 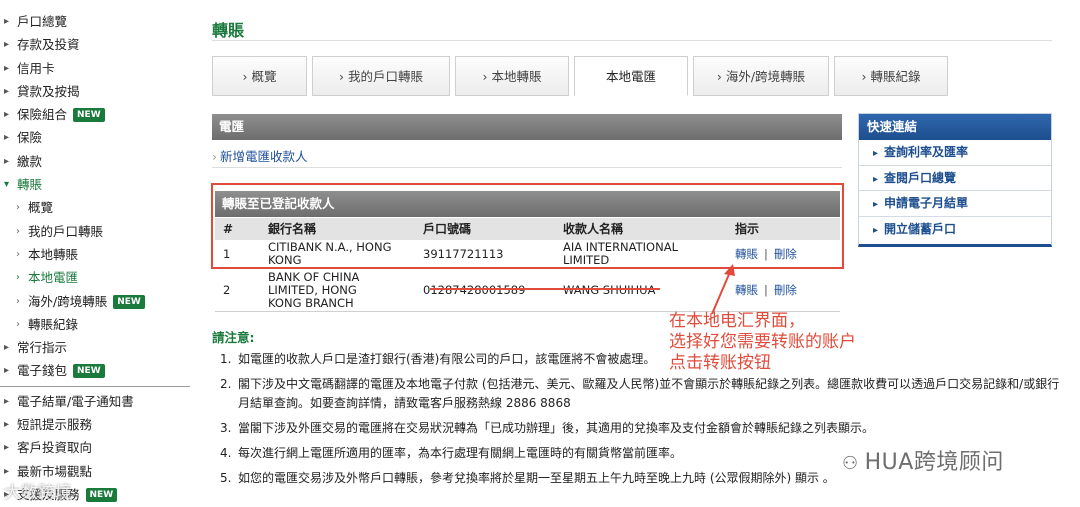 I want to click on quick-link-open-savings: ▸ 開立儲蓄戶口, so click(x=955, y=230).